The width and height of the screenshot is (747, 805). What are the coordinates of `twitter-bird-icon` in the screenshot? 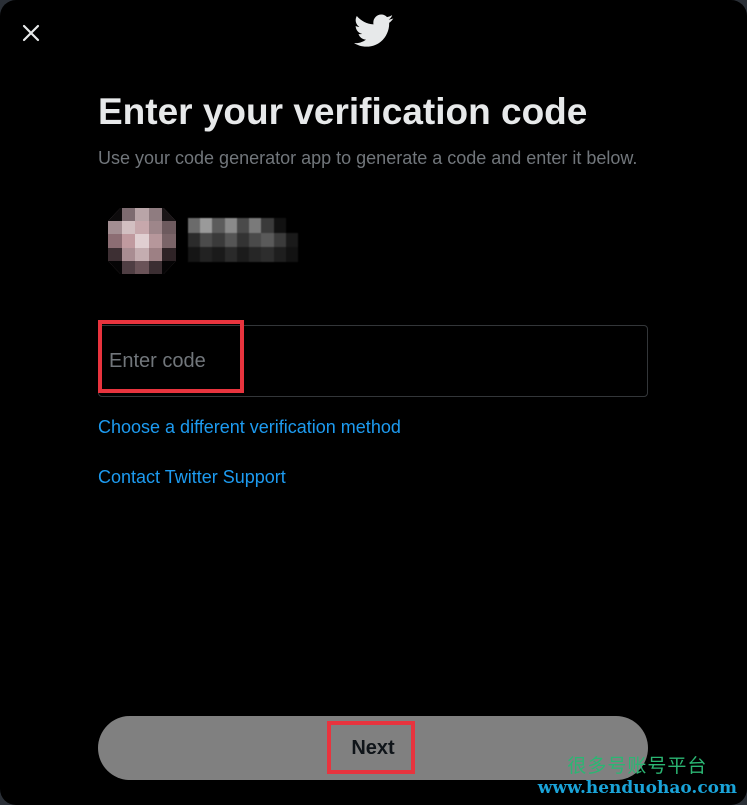 It's located at (374, 30).